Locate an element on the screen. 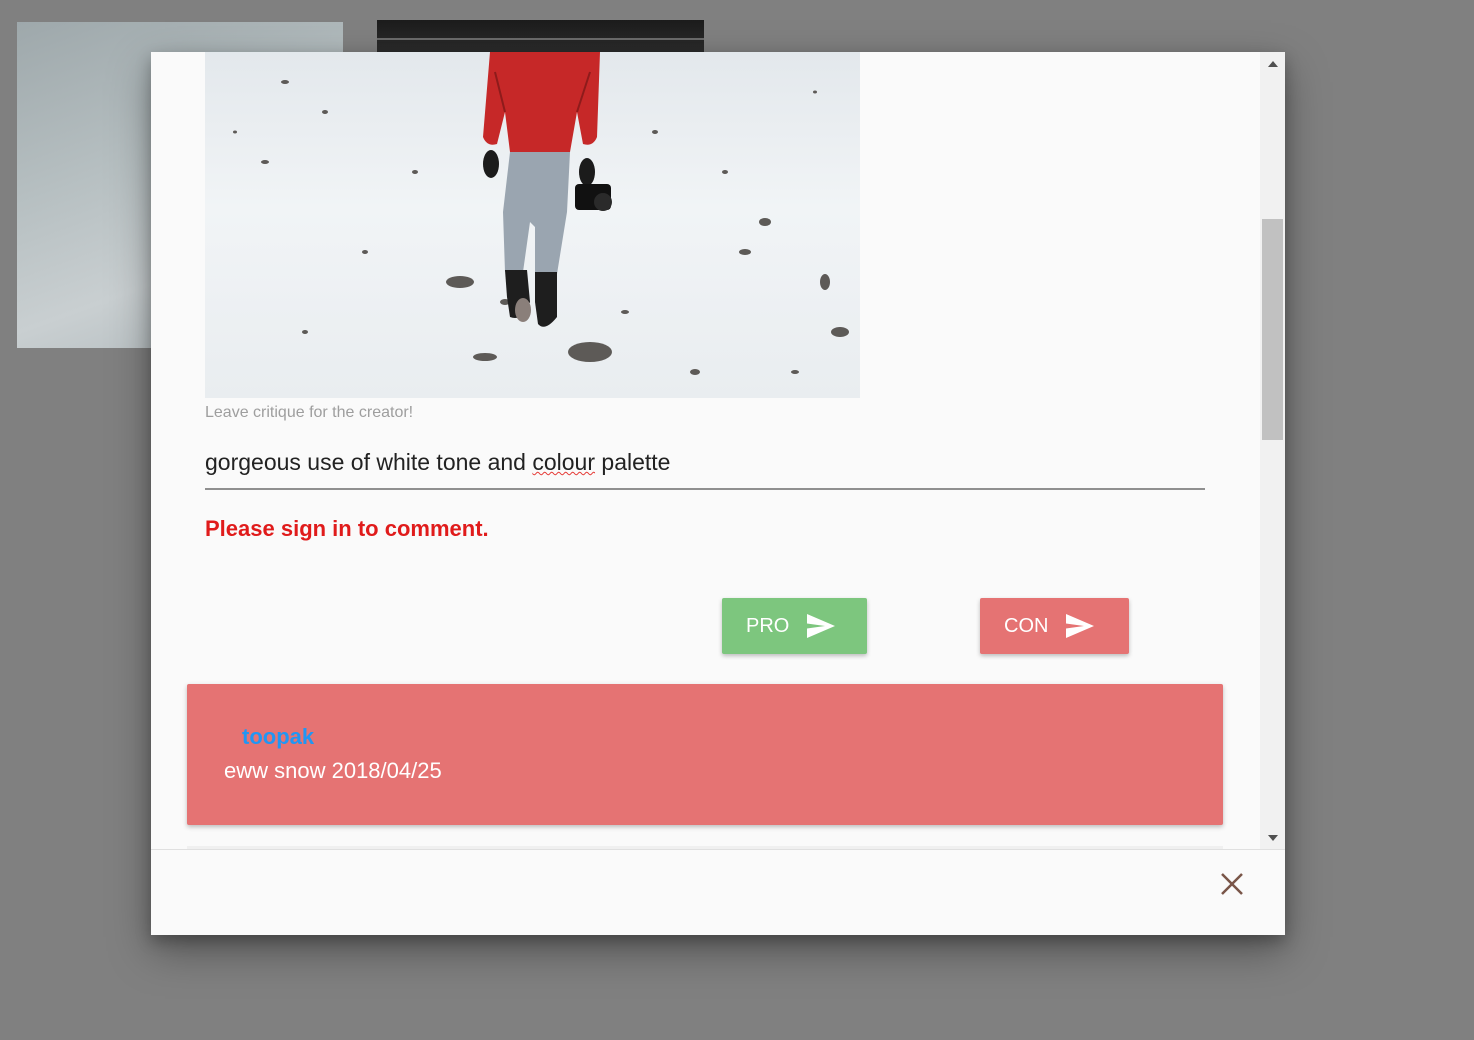 The image size is (1474, 1040). artwork-photo is located at coordinates (532, 225).